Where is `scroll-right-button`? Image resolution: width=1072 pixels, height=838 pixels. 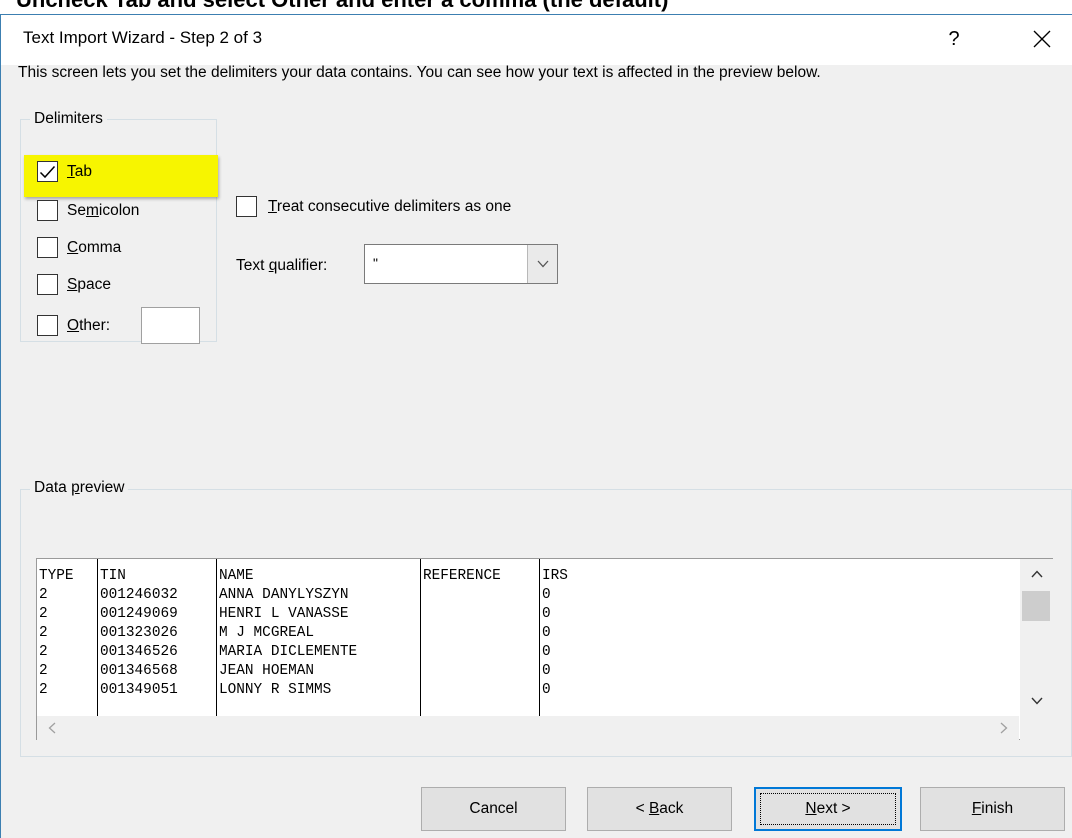
scroll-right-button is located at coordinates (1004, 728).